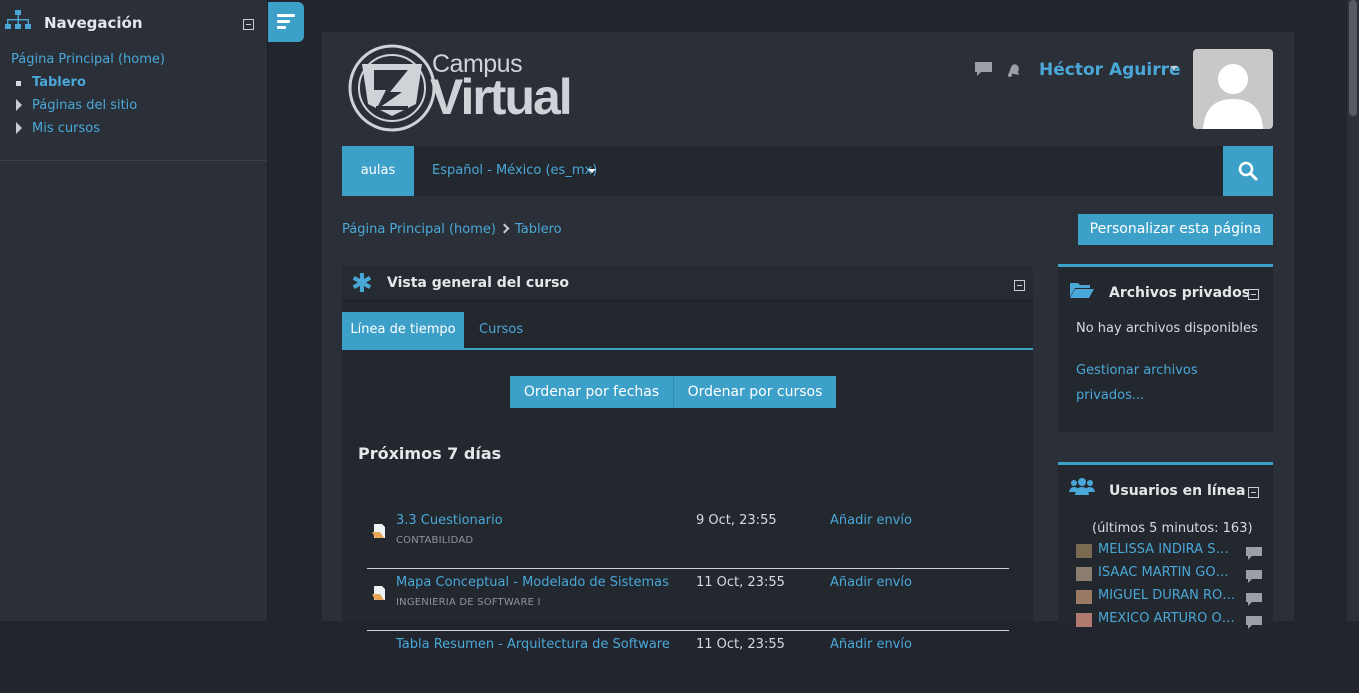  I want to click on drawer-item-my-courses: Mis cursos, so click(66, 128).